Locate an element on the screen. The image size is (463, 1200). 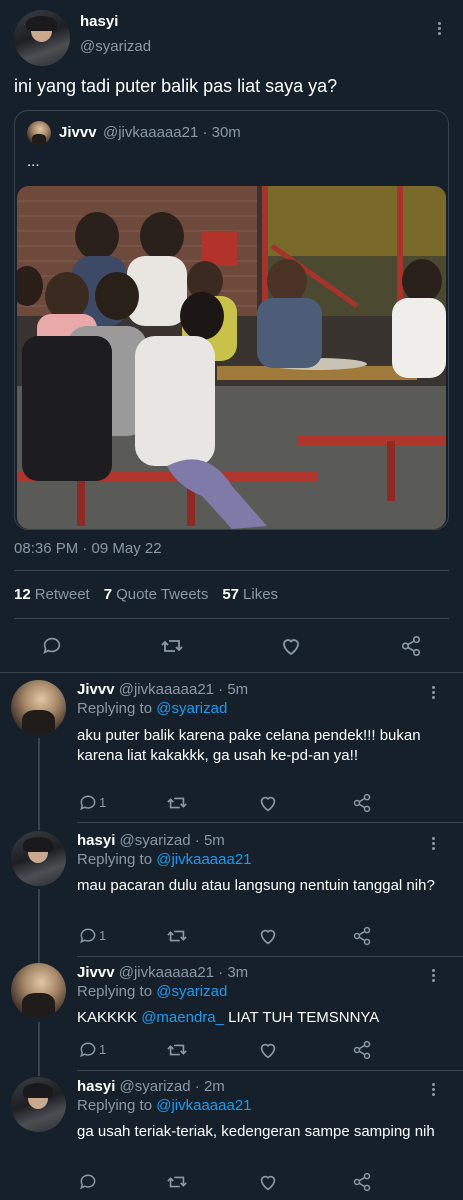
section-separator is located at coordinates (231, 672).